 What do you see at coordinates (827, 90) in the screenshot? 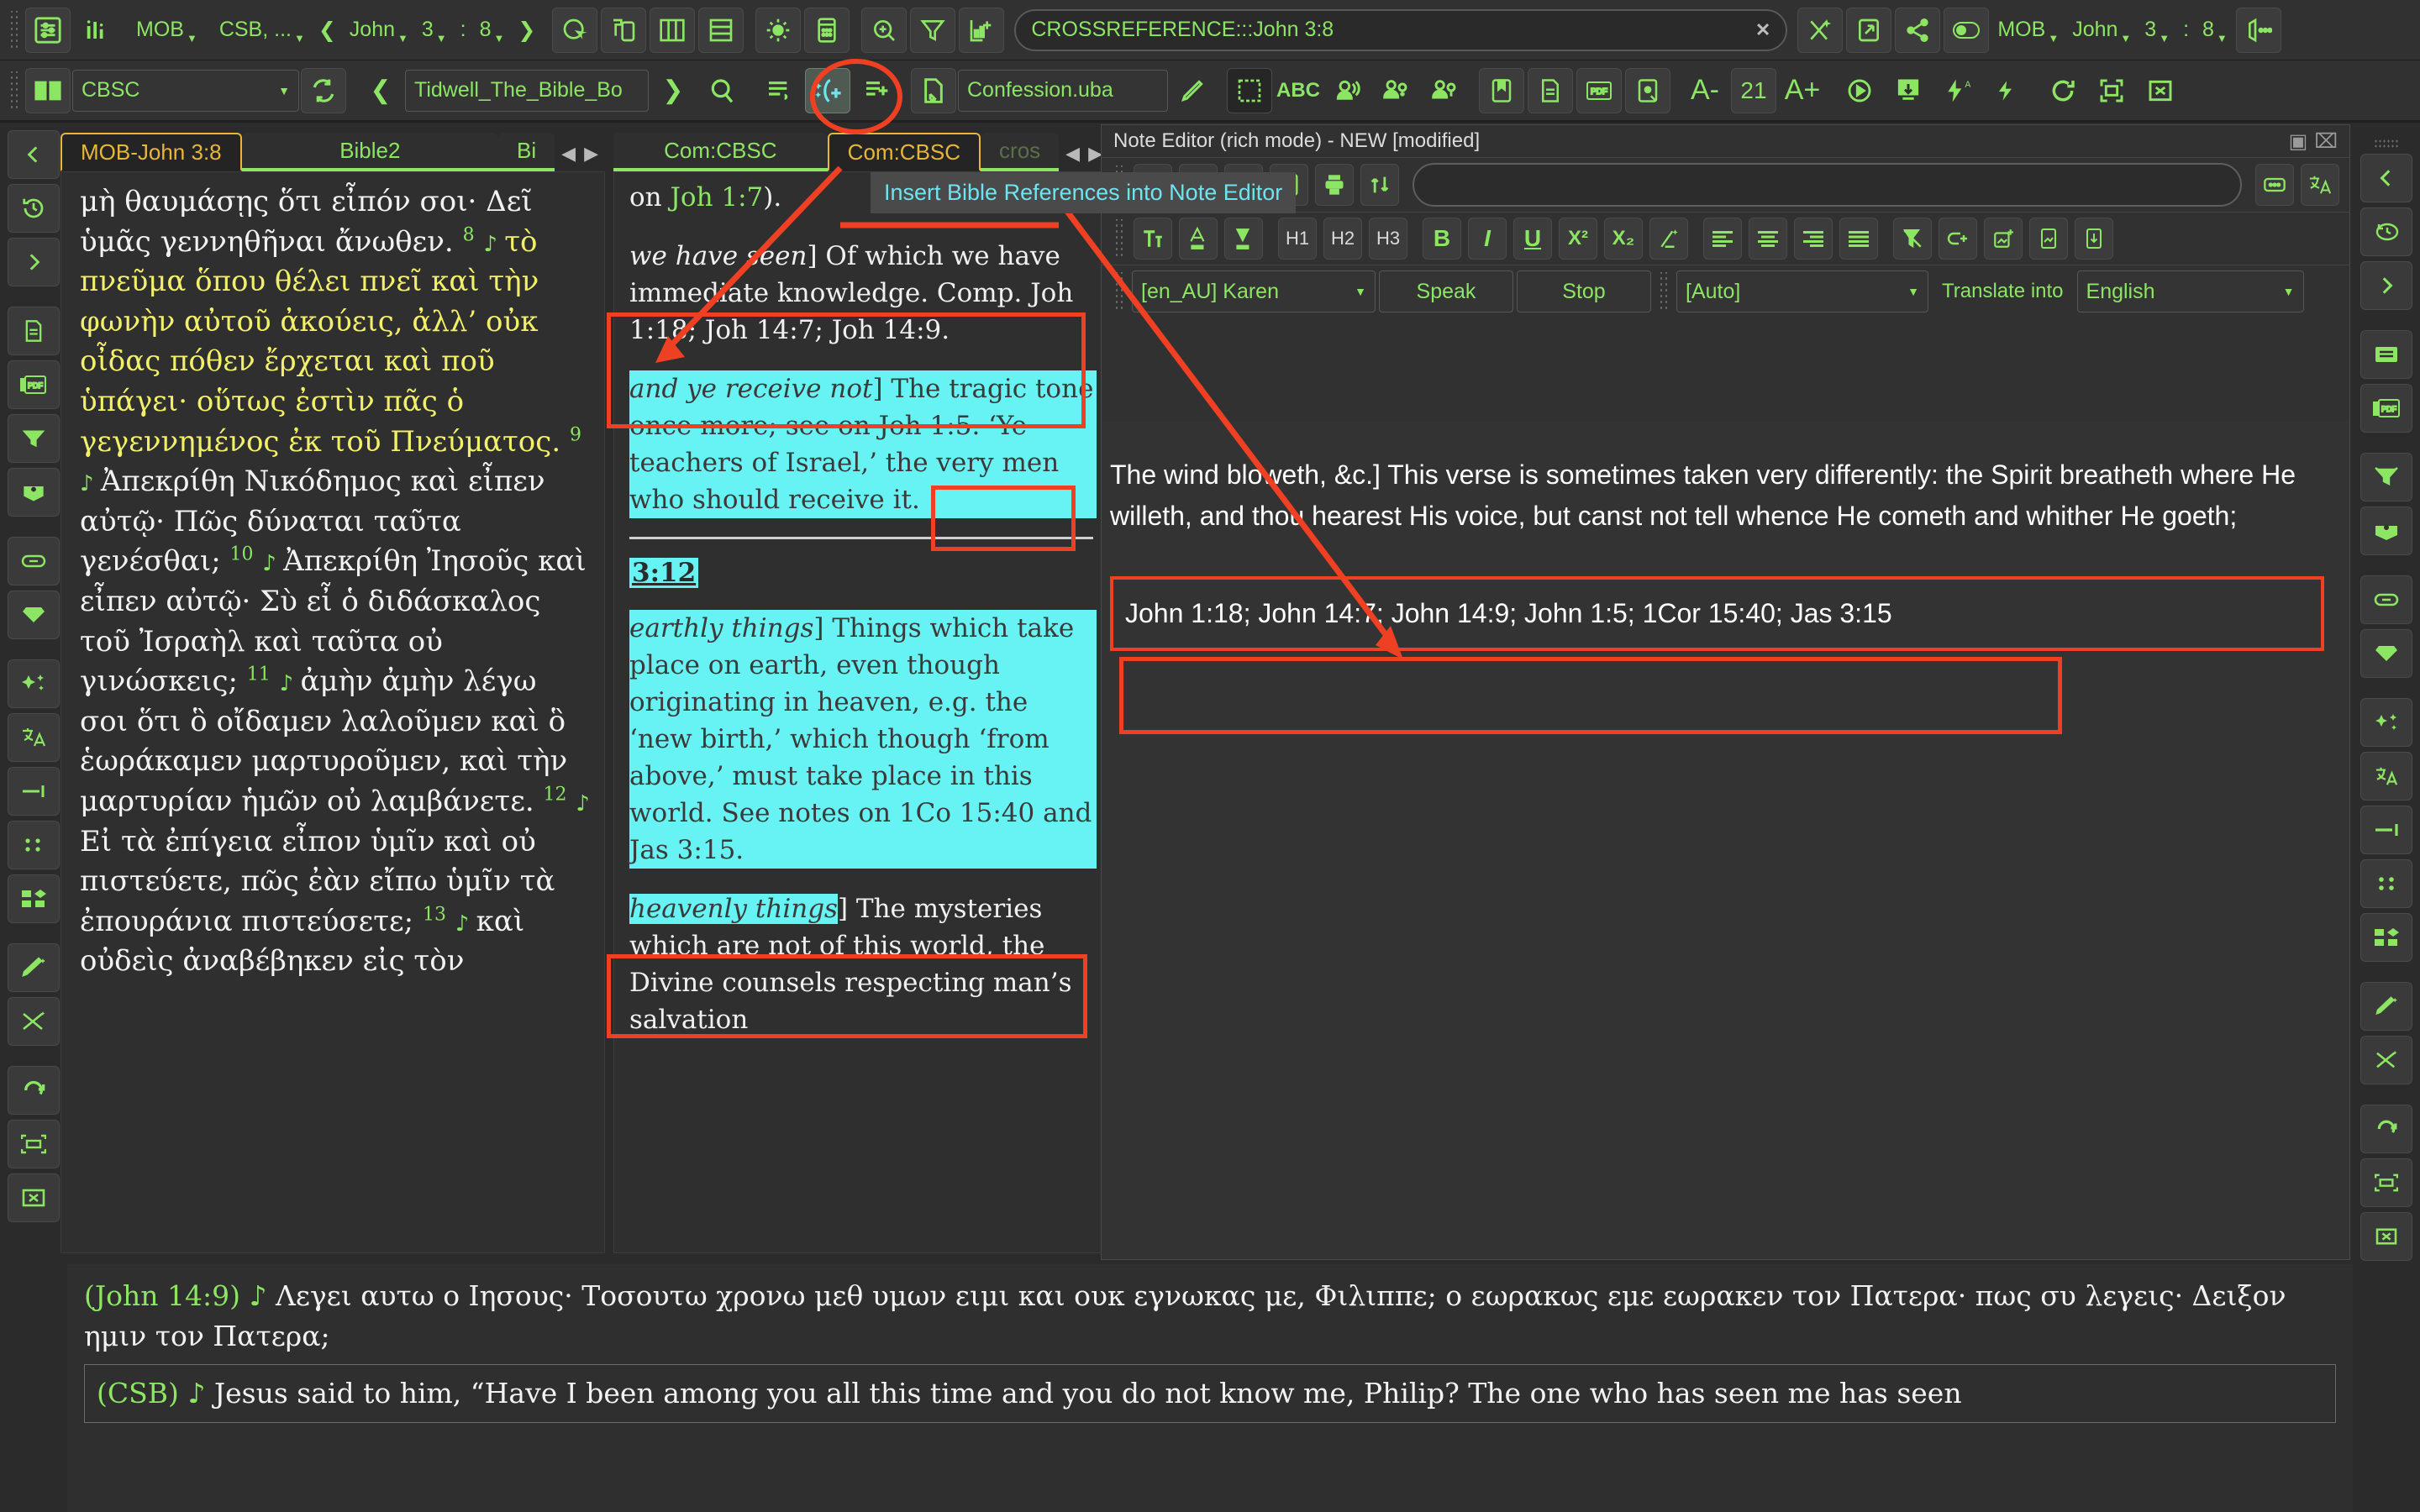
I see `insert-bible-references-icon` at bounding box center [827, 90].